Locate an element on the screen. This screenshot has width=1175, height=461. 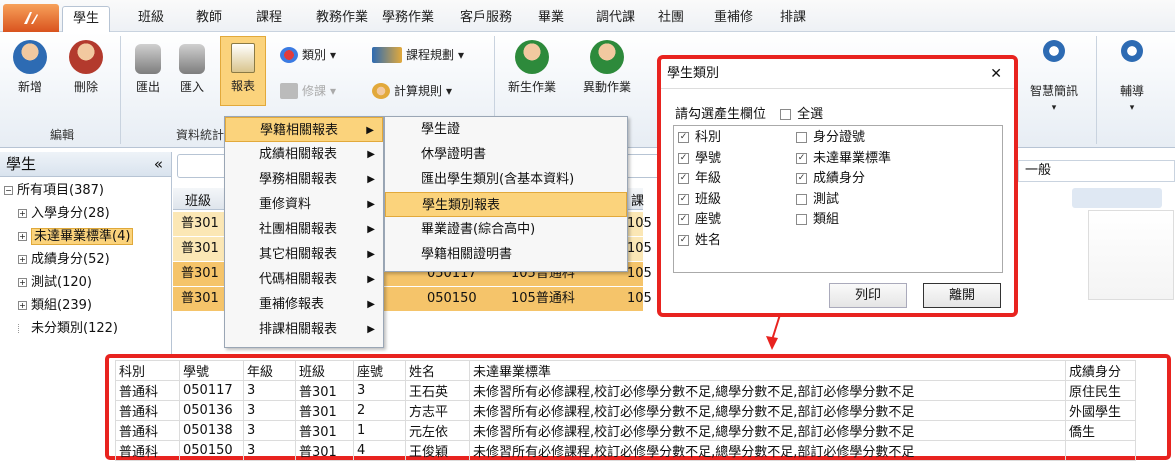
dialog-title: 學生類別 is located at coordinates (693, 73).